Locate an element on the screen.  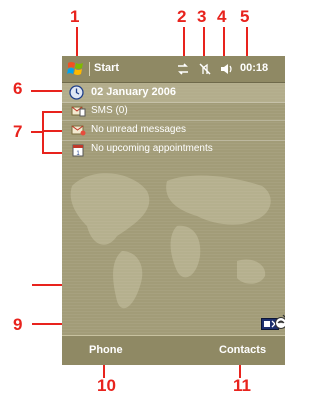
softkey-bar: Phone Contacts is located at coordinates (173, 350).